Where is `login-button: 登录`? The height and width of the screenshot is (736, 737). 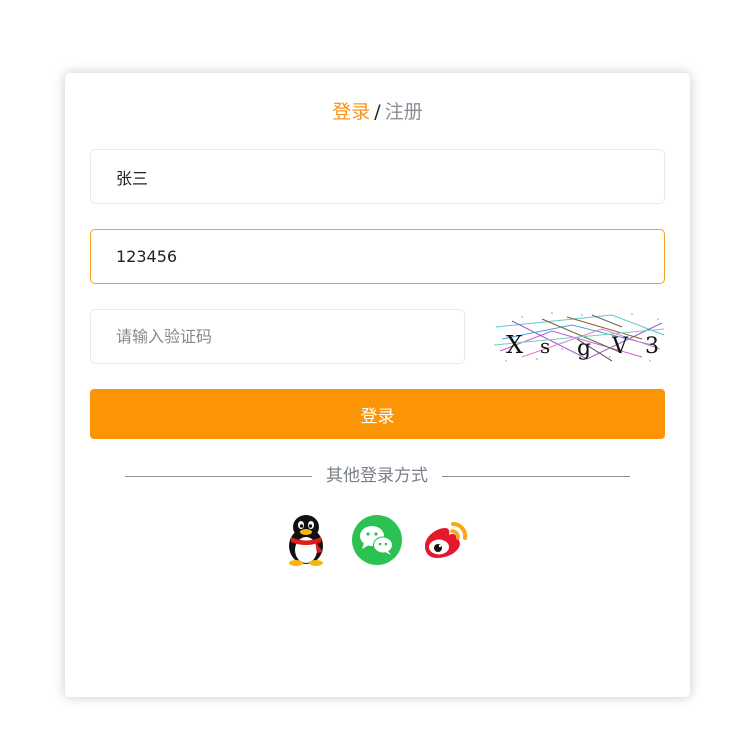 login-button: 登录 is located at coordinates (377, 414).